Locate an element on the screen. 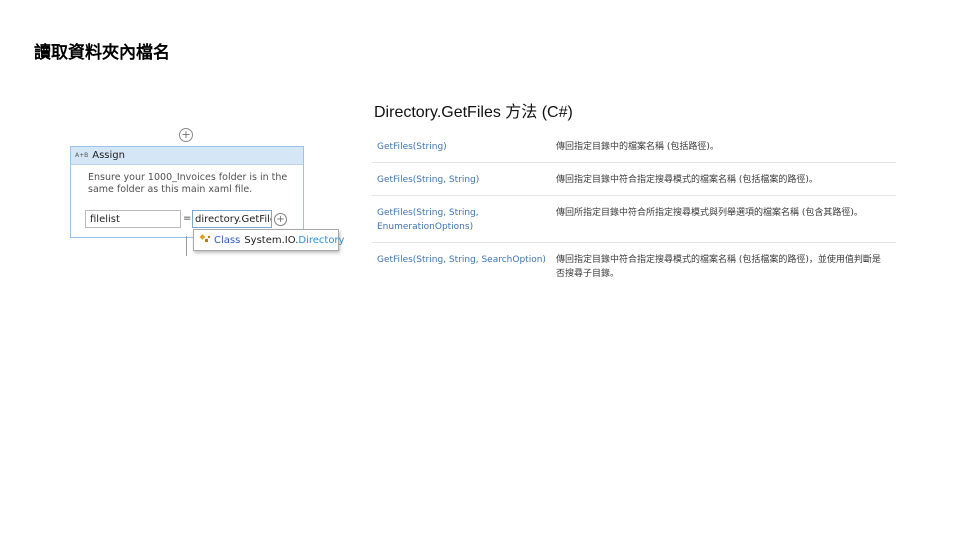 This screenshot has height=540, width=960. table-row: GetFiles(String) 傳回指定目錄中的檔案名稱 (包括路徑)。 is located at coordinates (634, 146).